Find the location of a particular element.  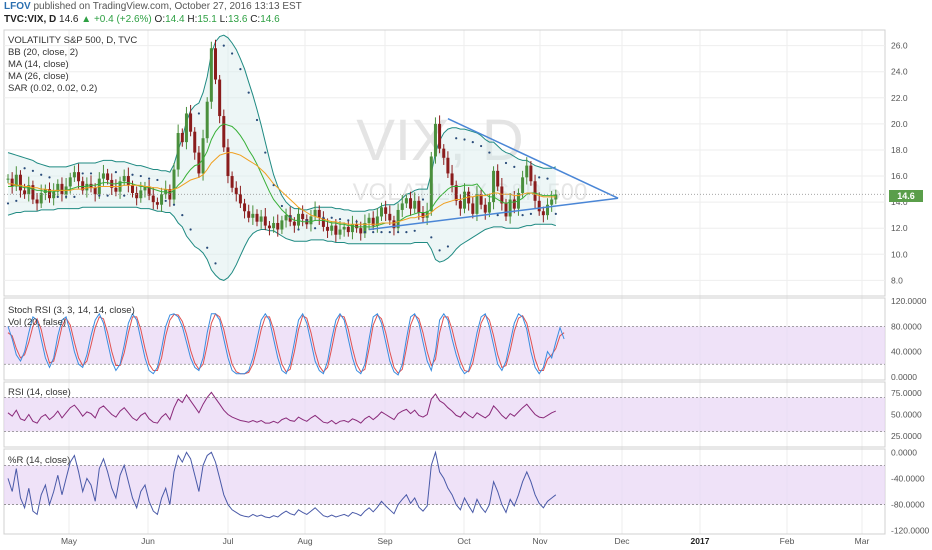

price-tick-label: 22.0 is located at coordinates (899, 98).